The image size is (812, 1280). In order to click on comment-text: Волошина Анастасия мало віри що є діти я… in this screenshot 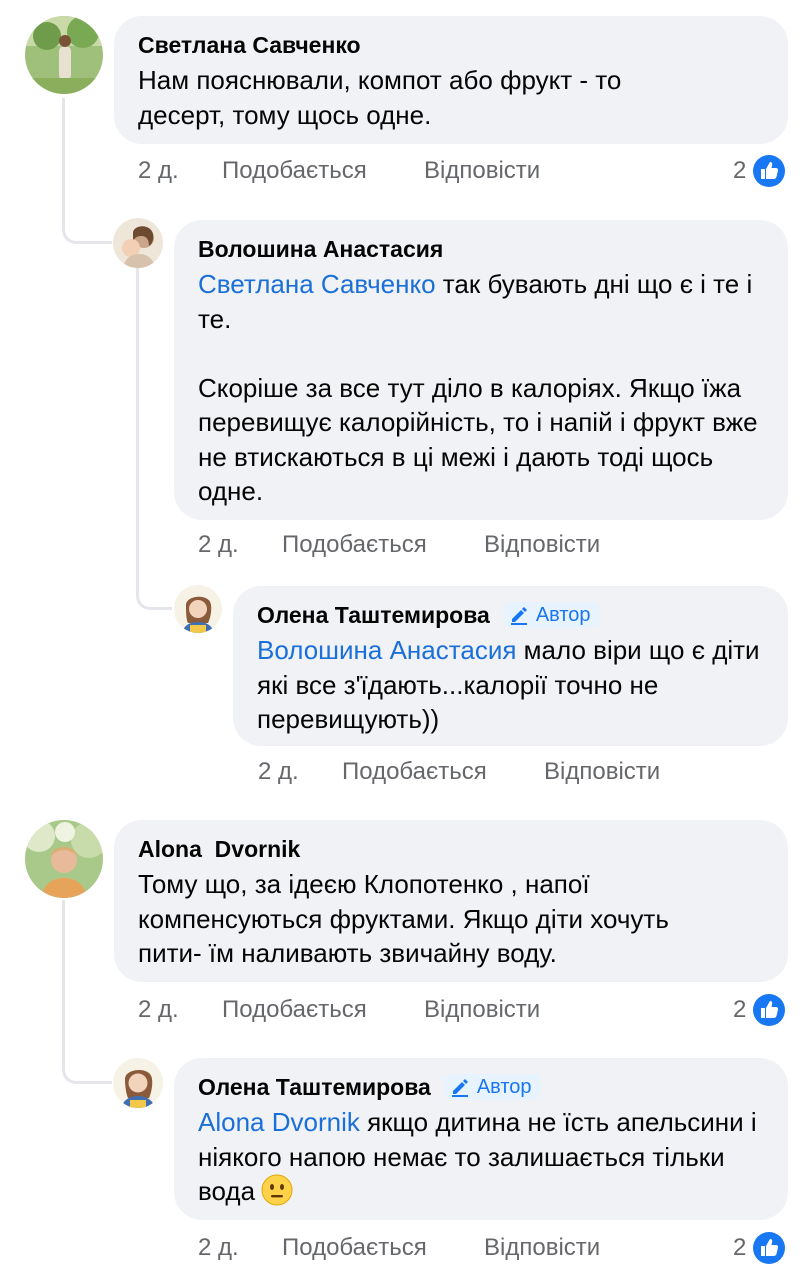, I will do `click(510, 685)`.